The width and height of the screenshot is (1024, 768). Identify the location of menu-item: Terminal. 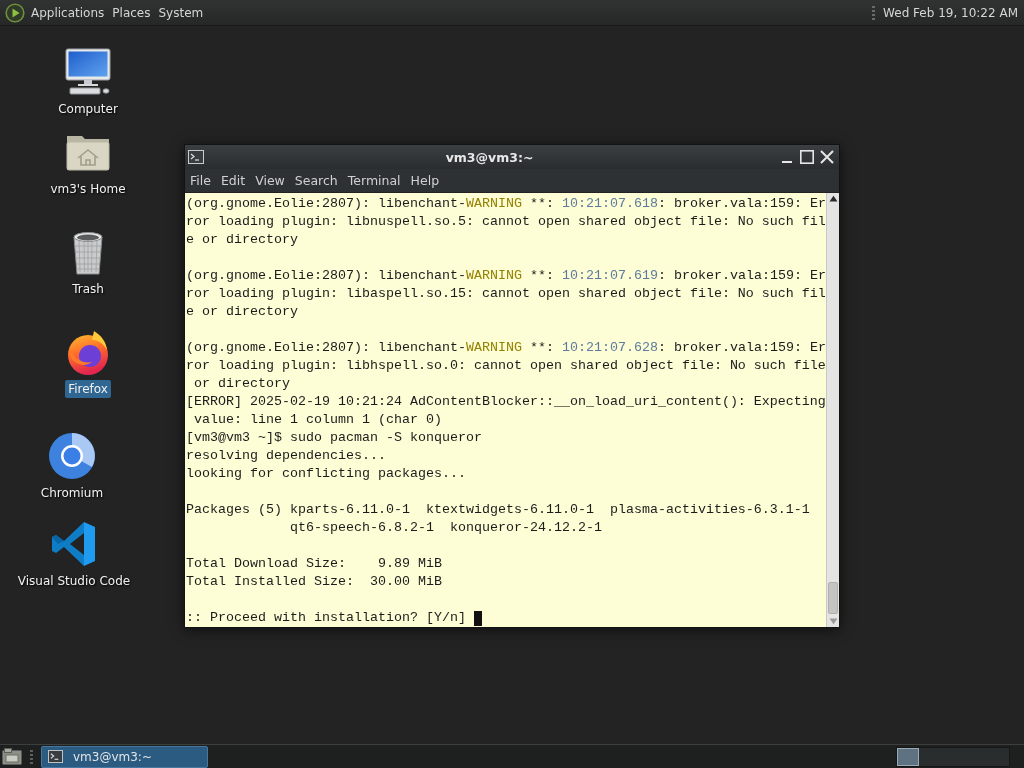
(374, 180).